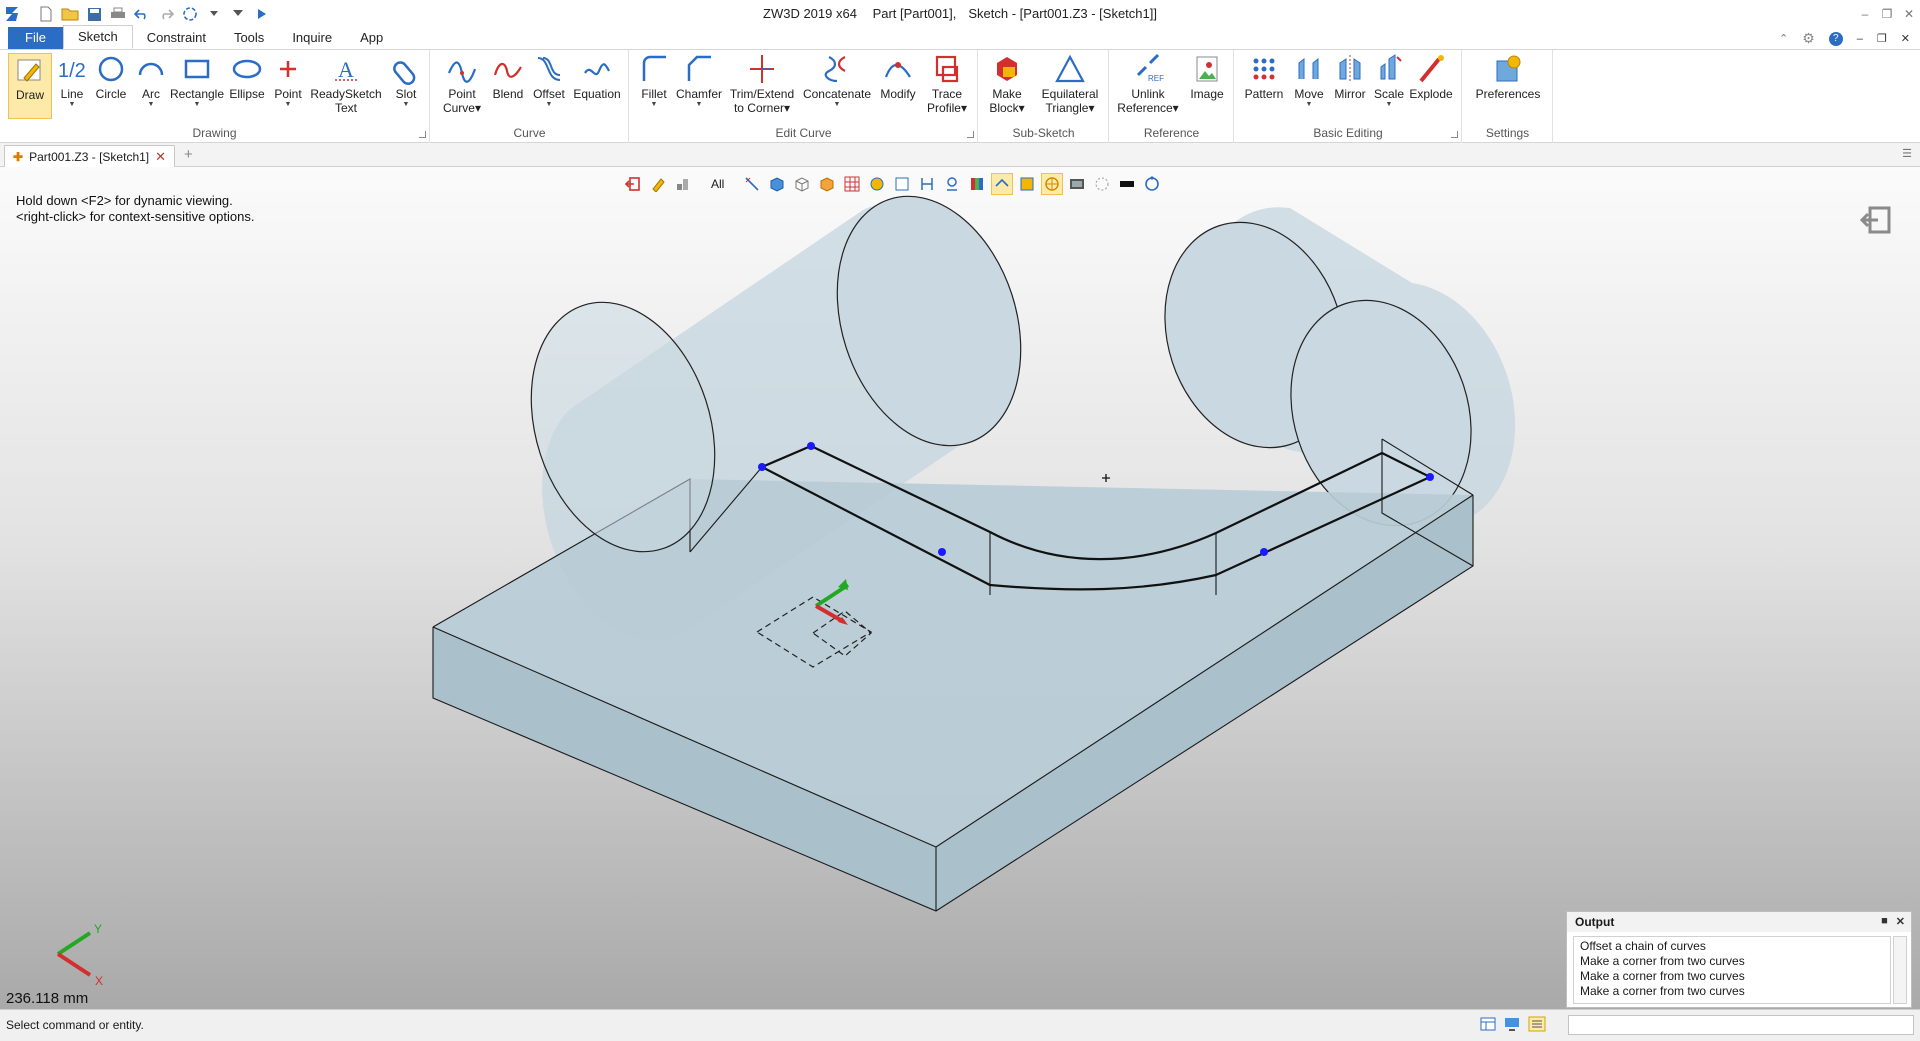 The height and width of the screenshot is (1041, 1920). I want to click on tab-file: File, so click(35, 38).